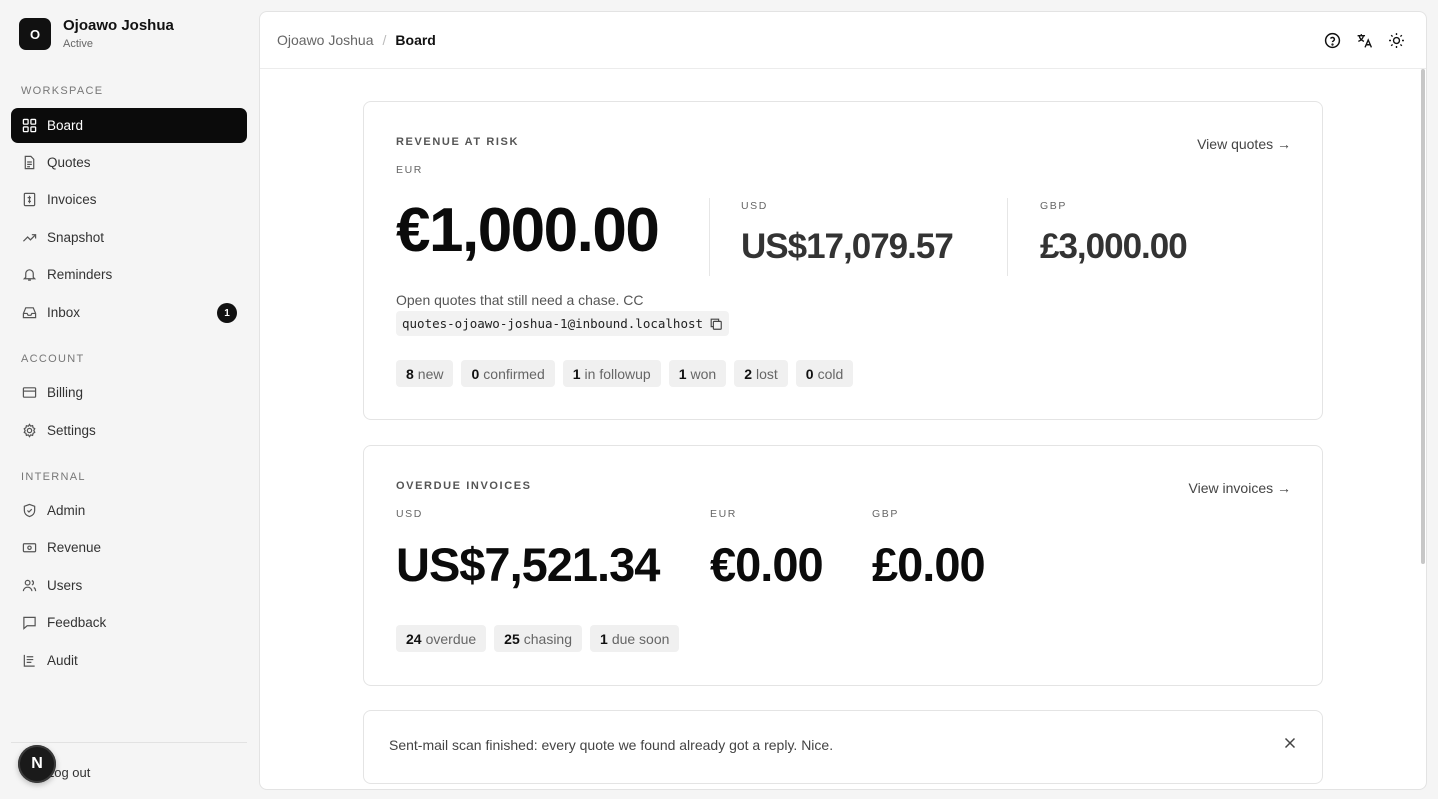 The width and height of the screenshot is (1438, 799). What do you see at coordinates (69, 162) in the screenshot?
I see `sidebar-item-label: Quotes` at bounding box center [69, 162].